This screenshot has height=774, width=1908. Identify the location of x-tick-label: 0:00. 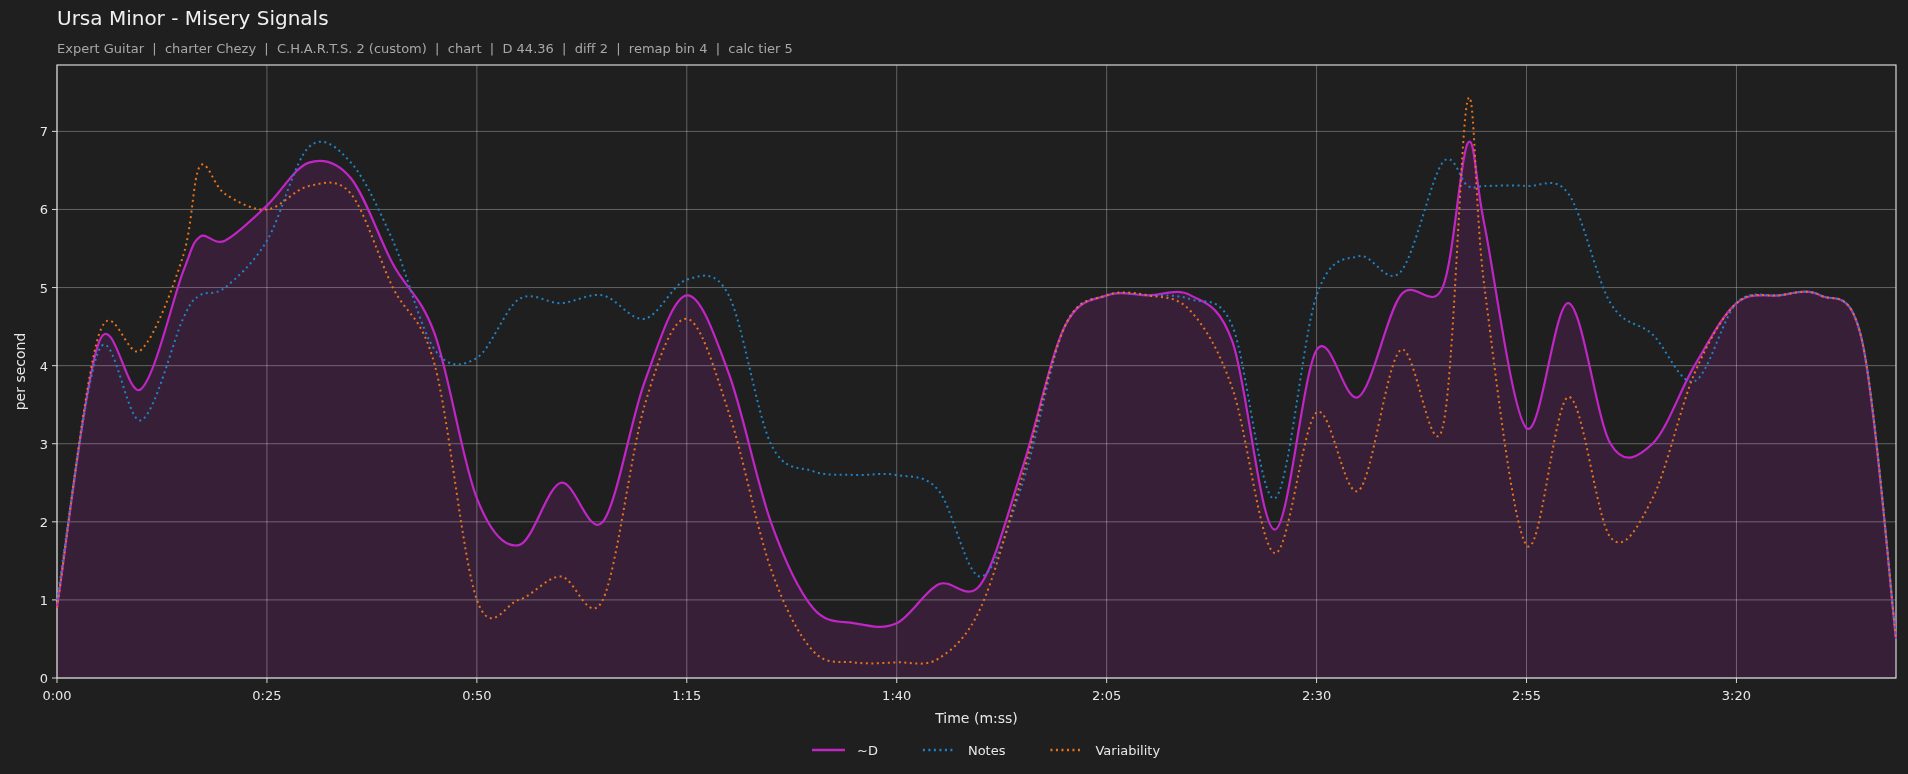
(57, 695).